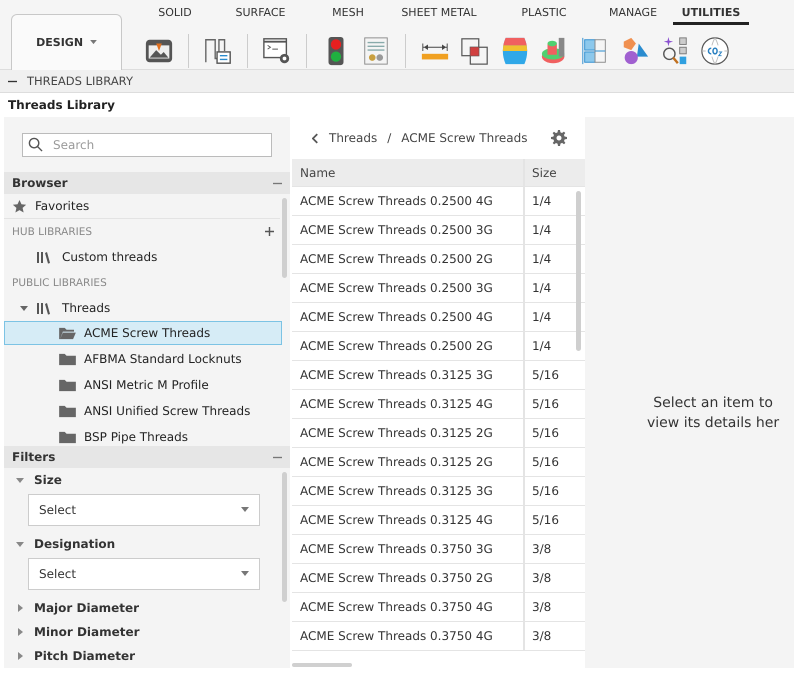 The width and height of the screenshot is (794, 678). I want to click on library-item: Custom threads, so click(110, 257).